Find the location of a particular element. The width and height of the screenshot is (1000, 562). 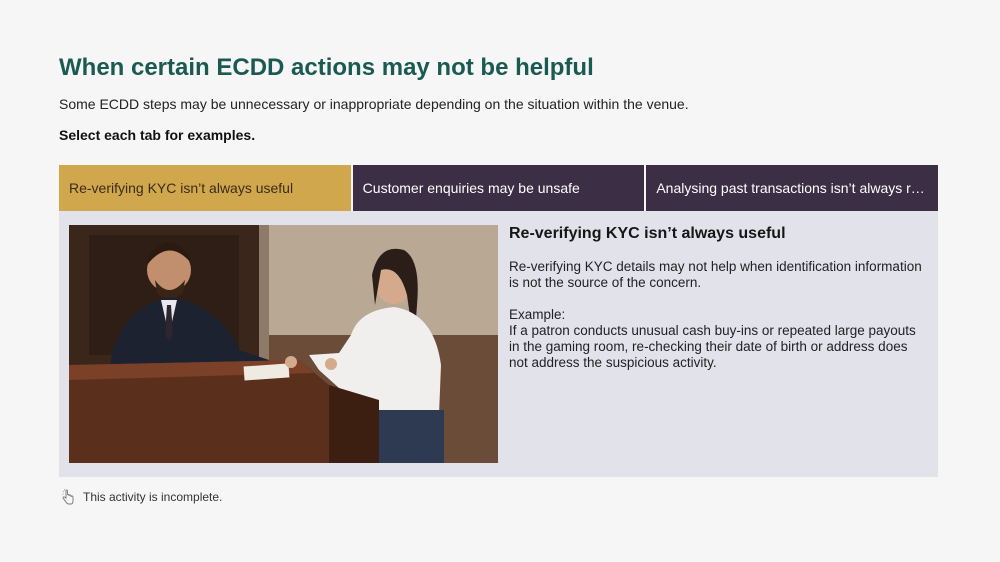

tab-customer-enquiries: Customer enquiries may be unsafe is located at coordinates (498, 188).